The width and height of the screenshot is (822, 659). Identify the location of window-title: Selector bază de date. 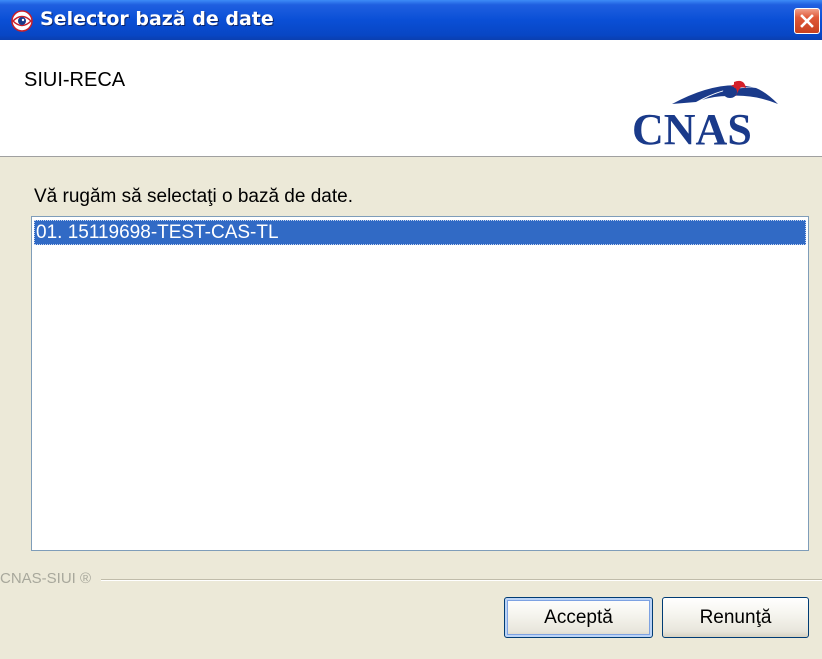
(157, 19).